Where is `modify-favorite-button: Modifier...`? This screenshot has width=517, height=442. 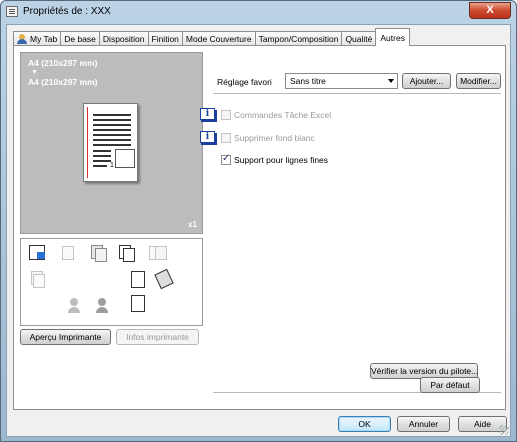 modify-favorite-button: Modifier... is located at coordinates (478, 81).